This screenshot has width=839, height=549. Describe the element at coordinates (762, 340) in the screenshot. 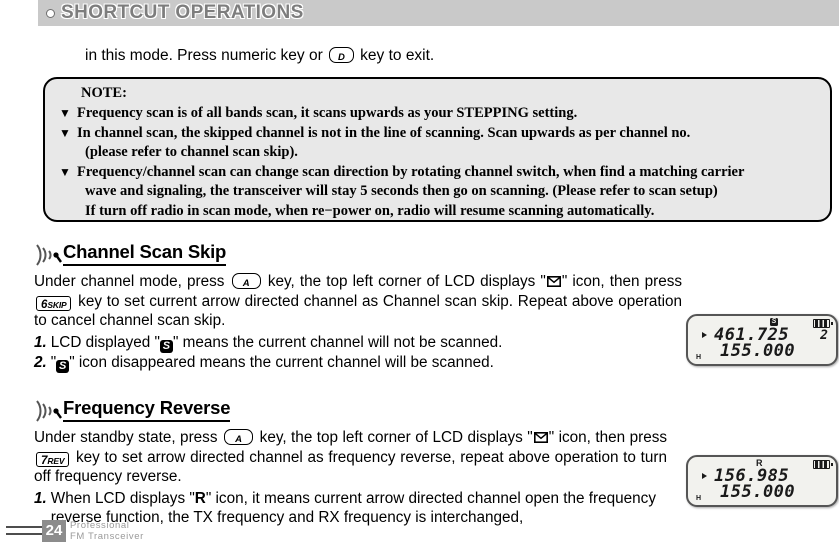

I see `lcd-display-scan-skip: S 461.725 2 155.000 H` at that location.